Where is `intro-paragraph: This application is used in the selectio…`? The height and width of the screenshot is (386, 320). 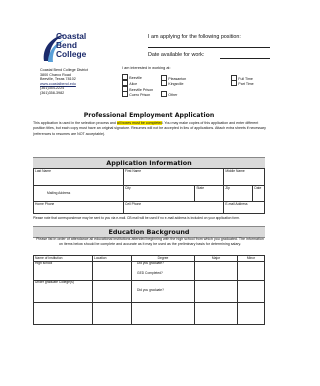 intro-paragraph: This application is used in the selectio… is located at coordinates (149, 128).